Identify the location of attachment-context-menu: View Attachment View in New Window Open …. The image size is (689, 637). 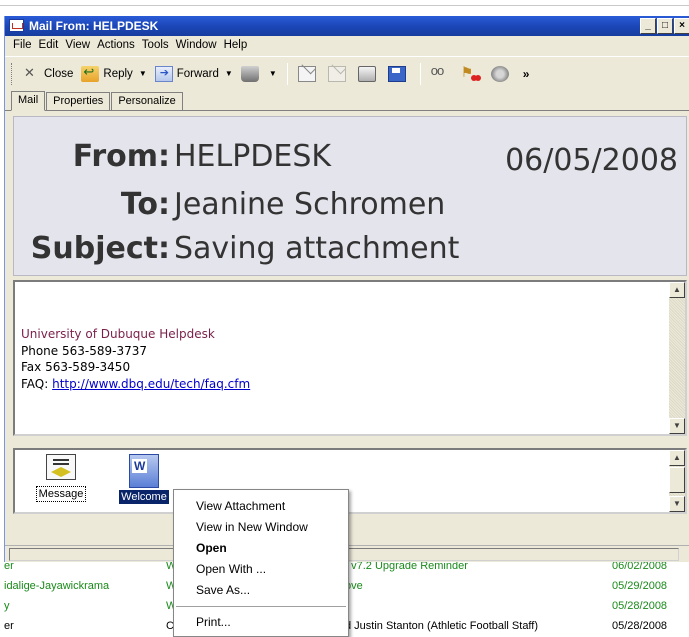
(261, 563).